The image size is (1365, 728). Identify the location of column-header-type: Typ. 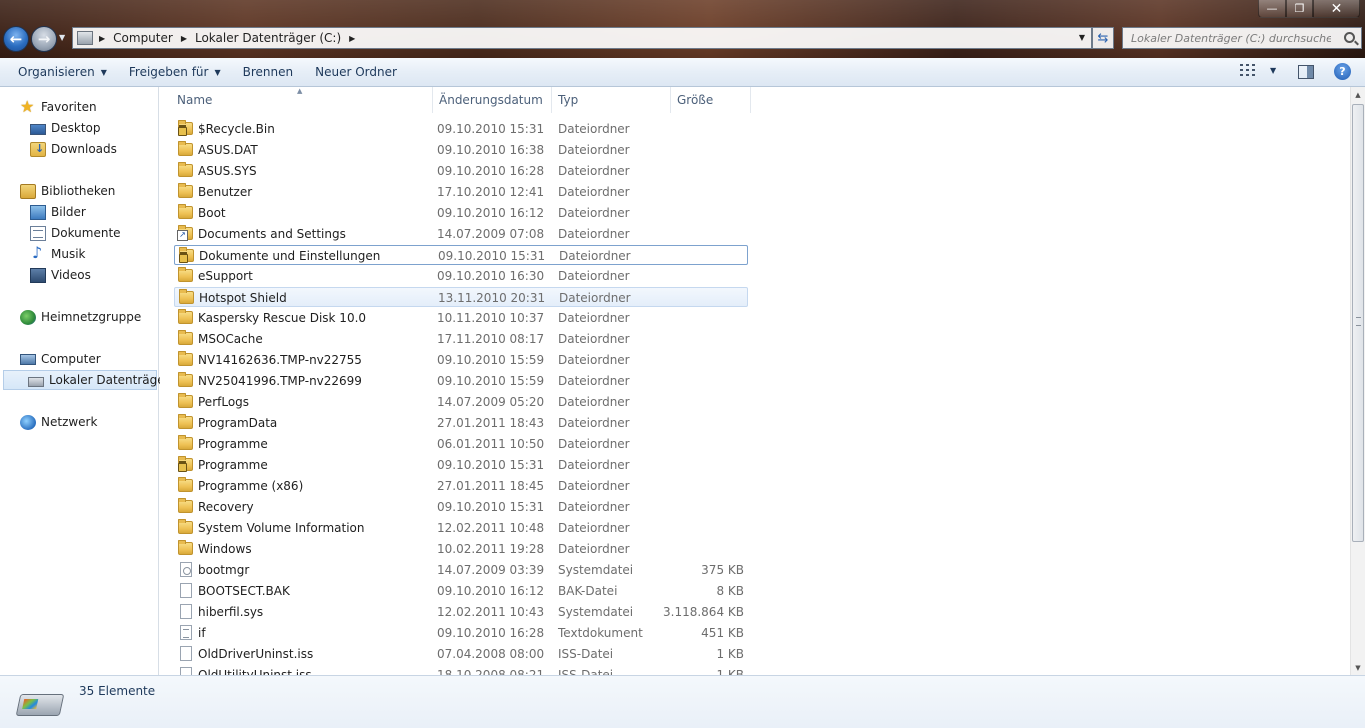
(611, 100).